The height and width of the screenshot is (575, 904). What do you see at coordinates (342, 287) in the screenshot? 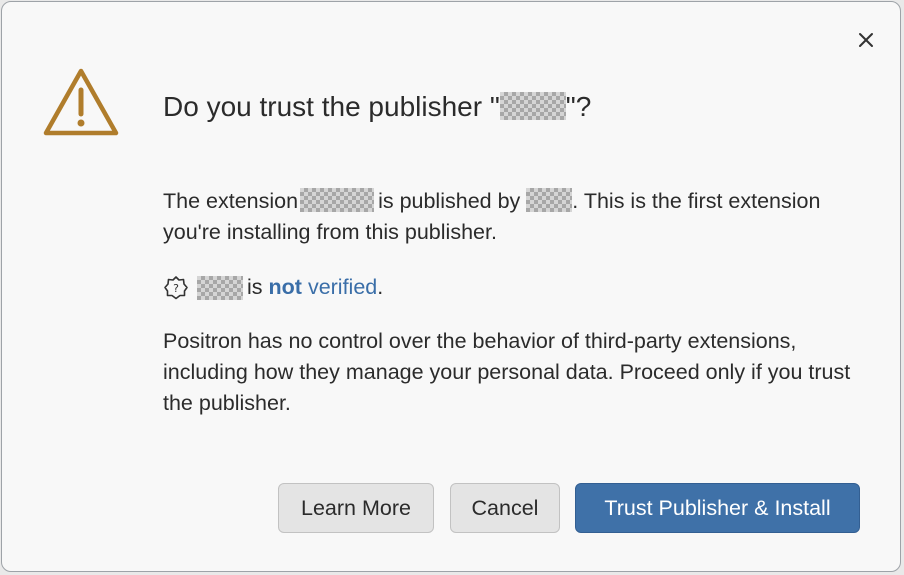
I see `verified-link: verified` at bounding box center [342, 287].